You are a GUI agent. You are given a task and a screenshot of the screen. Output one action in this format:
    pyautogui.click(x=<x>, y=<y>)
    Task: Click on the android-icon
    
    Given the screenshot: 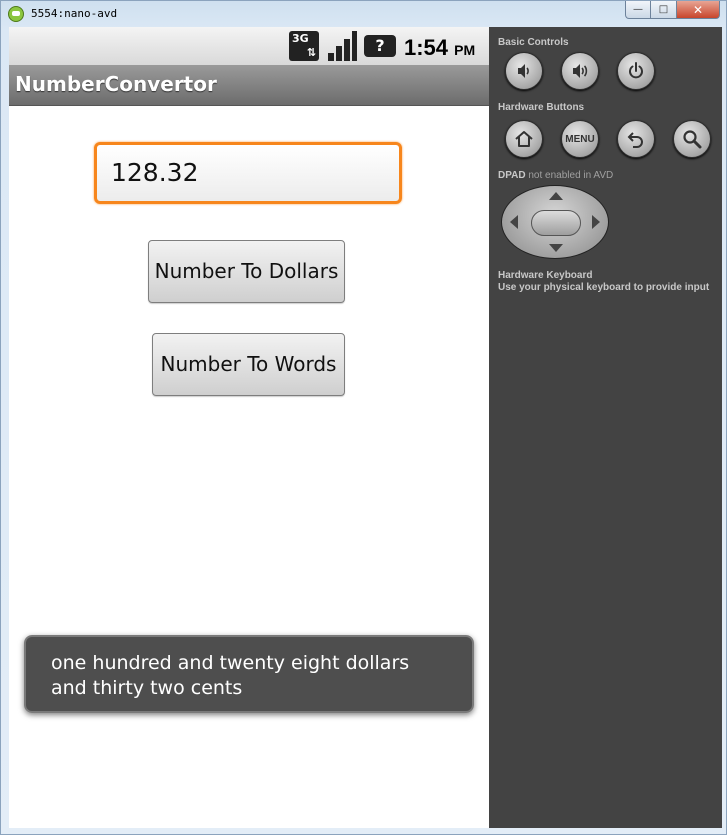 What is the action you would take?
    pyautogui.click(x=16, y=14)
    